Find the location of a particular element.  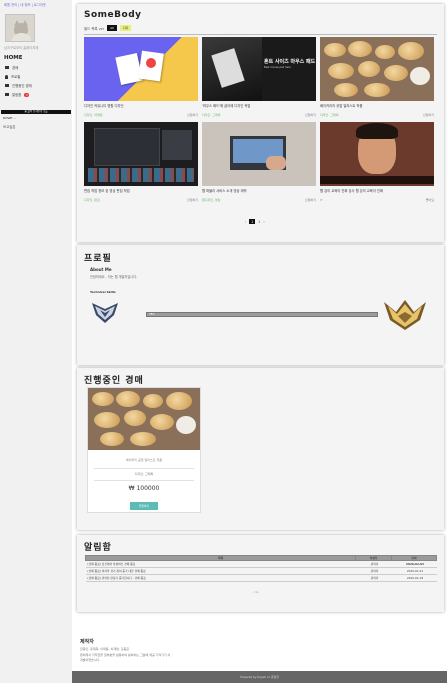

about-text: 안녕하세요 , 저는 웹 개발자입니다. is located at coordinates (114, 277).